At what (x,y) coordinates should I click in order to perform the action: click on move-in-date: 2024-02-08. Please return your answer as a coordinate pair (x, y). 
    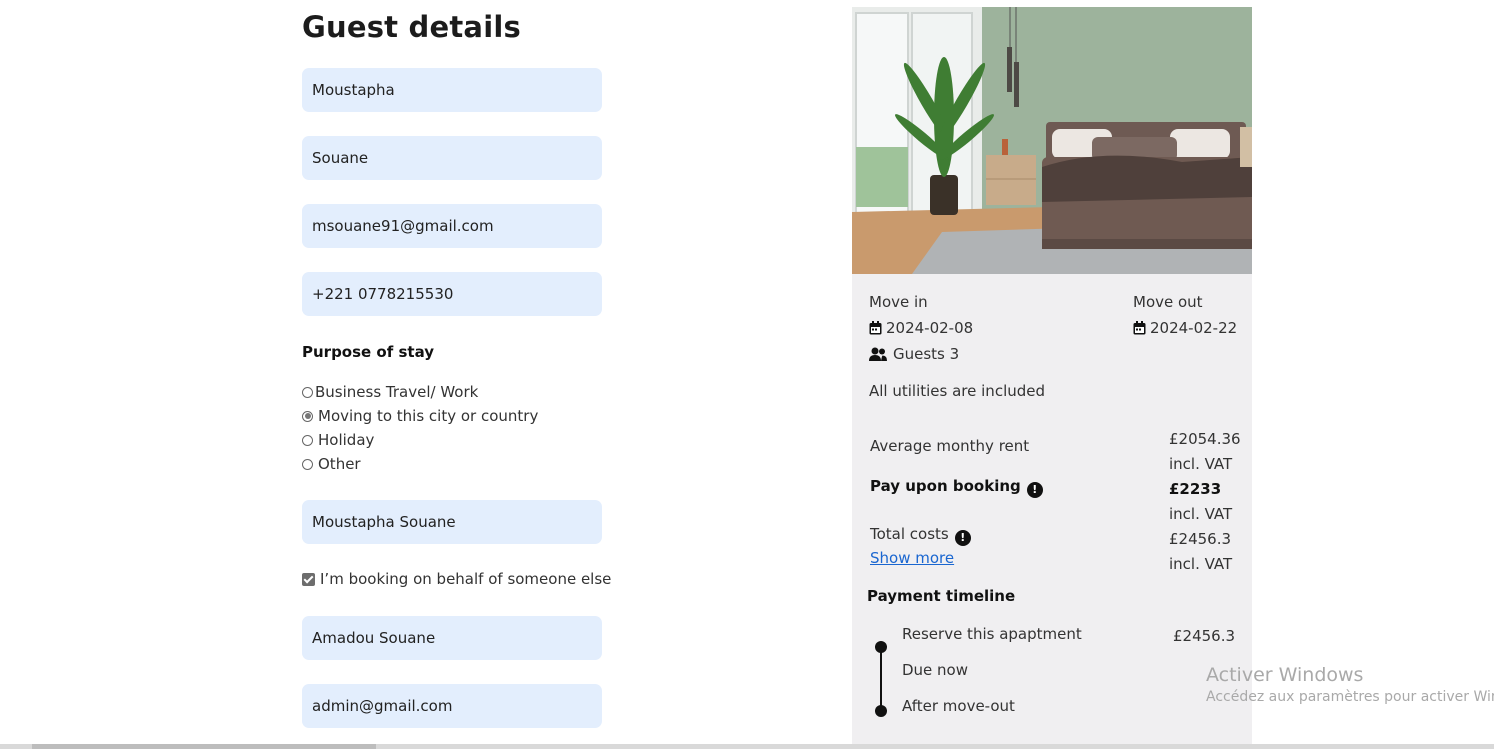
    Looking at the image, I should click on (921, 328).